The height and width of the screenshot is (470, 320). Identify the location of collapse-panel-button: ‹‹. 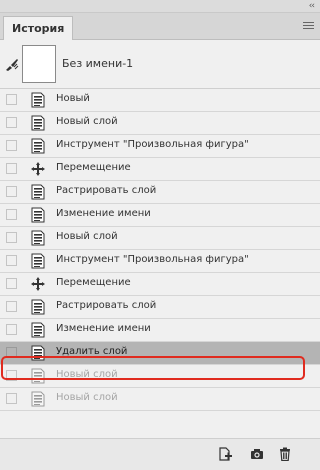
(312, 6).